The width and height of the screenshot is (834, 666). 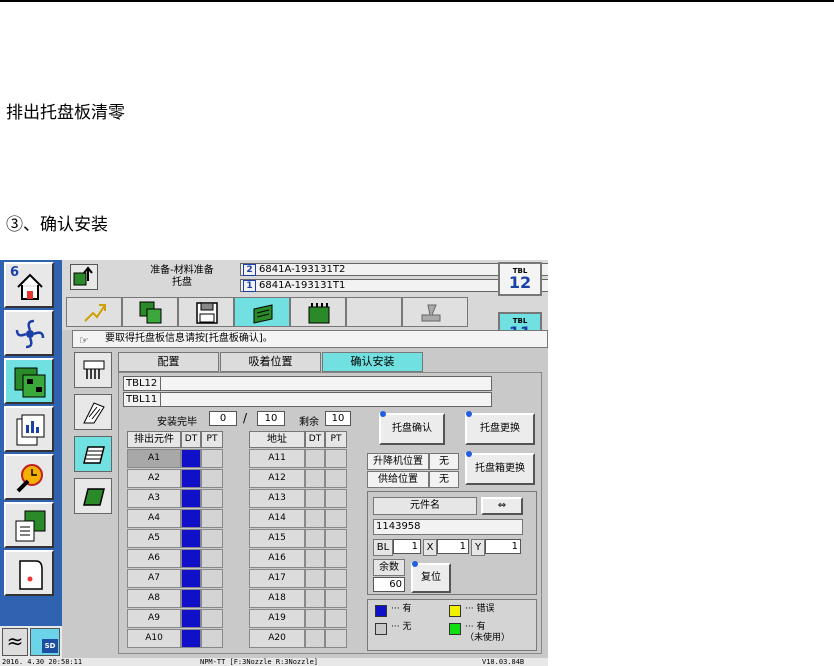 I want to click on preparation-button, so click(x=29, y=381).